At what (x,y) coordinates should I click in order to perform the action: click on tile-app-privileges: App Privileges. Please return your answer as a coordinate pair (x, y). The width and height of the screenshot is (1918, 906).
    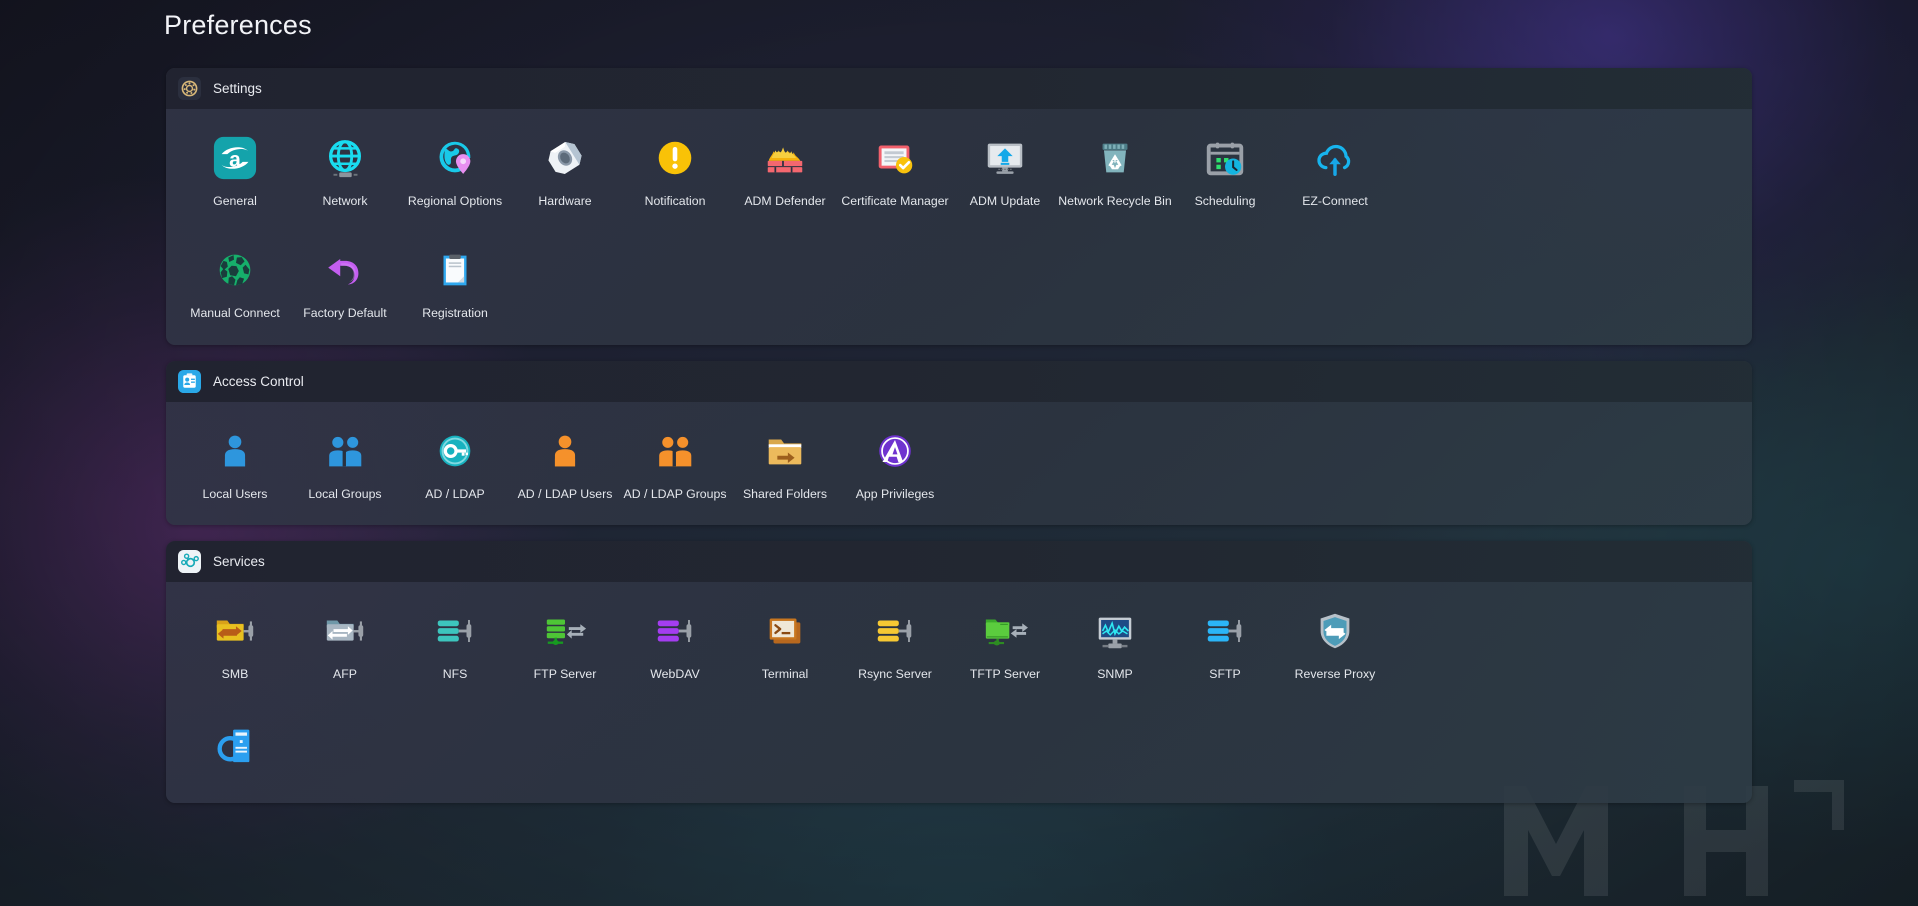
    Looking at the image, I should click on (895, 462).